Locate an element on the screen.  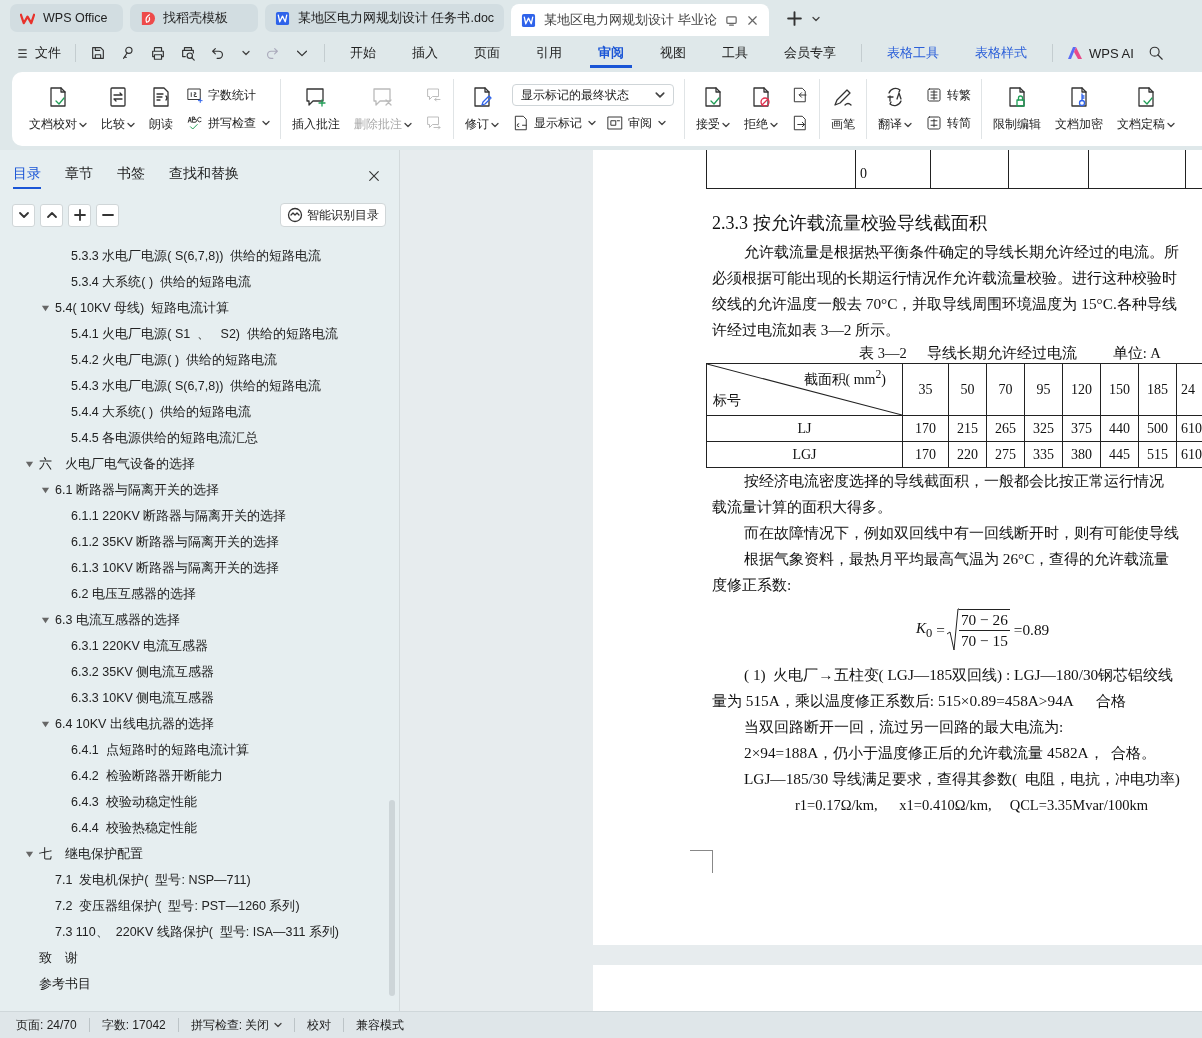
status-item: 兼容模式 is located at coordinates (380, 1025).